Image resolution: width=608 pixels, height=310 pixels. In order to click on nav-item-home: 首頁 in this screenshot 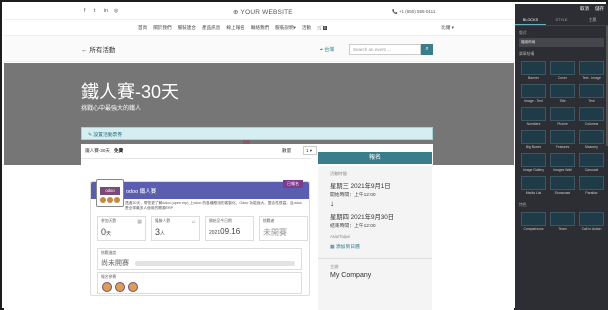, I will do `click(142, 28)`.